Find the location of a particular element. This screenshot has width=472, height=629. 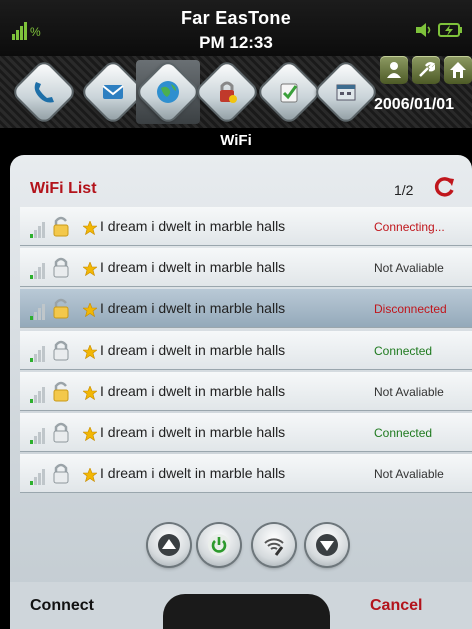

scroll-up-button is located at coordinates (169, 545).